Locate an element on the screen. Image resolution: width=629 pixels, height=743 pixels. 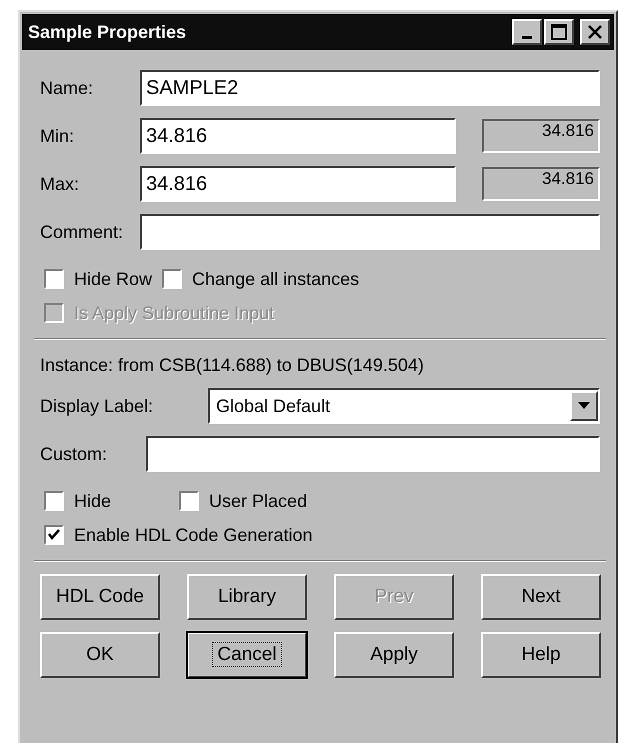
field-label: Display Label: is located at coordinates (97, 406).